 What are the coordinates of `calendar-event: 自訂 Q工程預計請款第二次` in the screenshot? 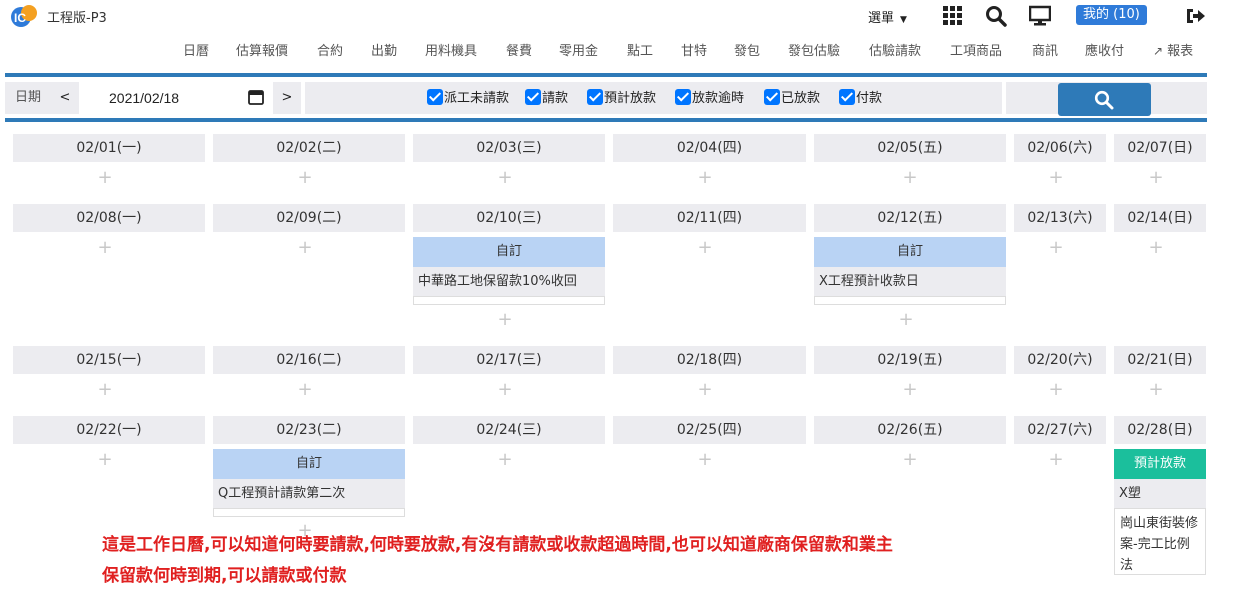 It's located at (309, 483).